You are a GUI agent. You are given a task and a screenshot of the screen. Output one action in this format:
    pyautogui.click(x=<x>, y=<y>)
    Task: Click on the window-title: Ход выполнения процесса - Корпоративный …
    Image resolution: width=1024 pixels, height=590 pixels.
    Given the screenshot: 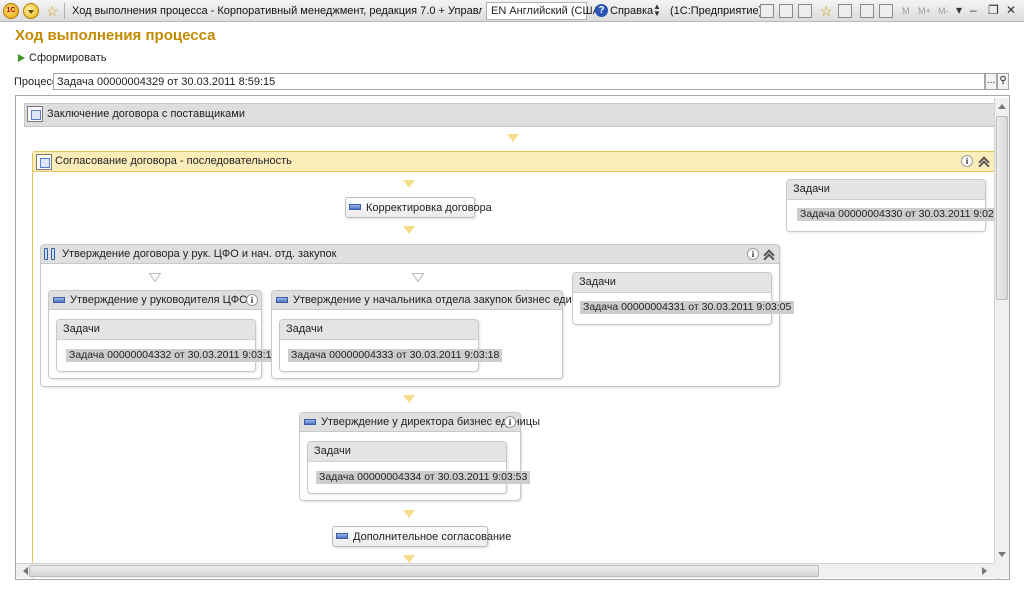 What is the action you would take?
    pyautogui.click(x=277, y=11)
    